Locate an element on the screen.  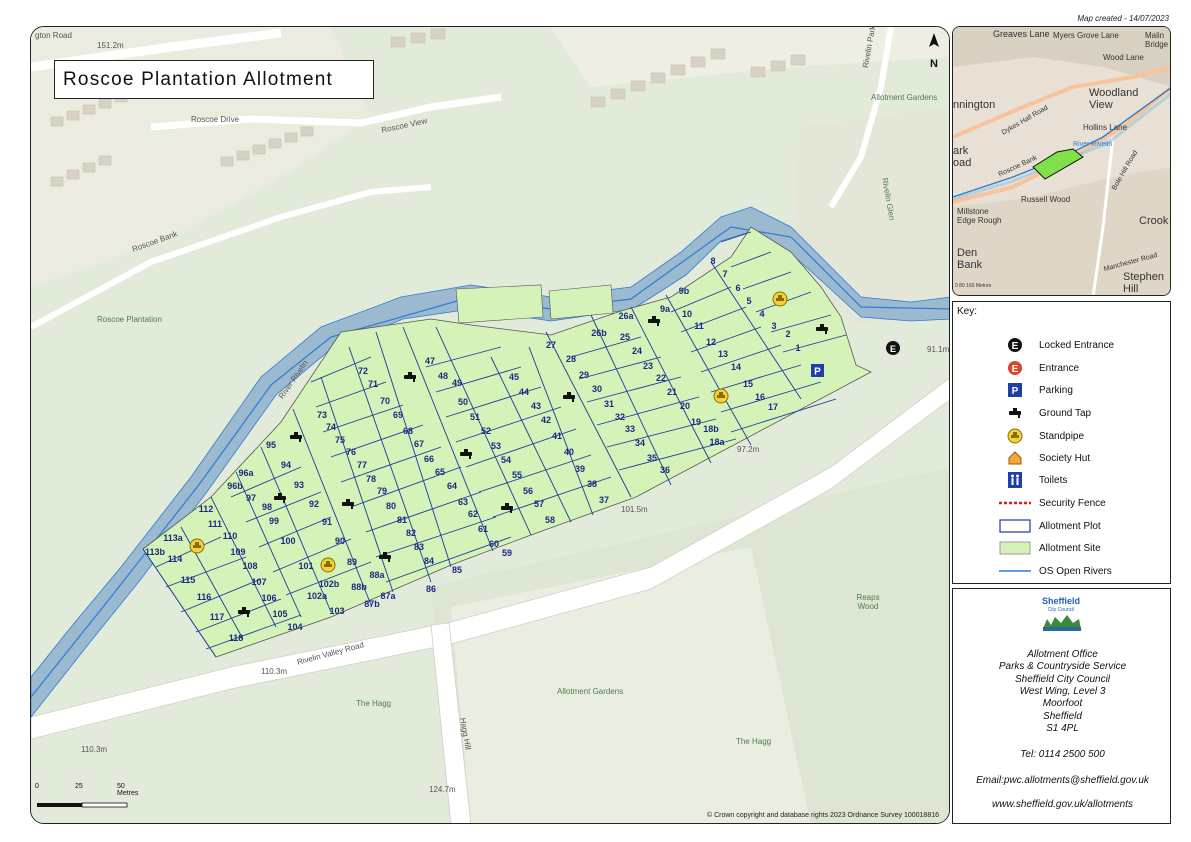
contact-email: Email:pwc.allotments@sheffield.gov.uk is located at coordinates (1062, 780).